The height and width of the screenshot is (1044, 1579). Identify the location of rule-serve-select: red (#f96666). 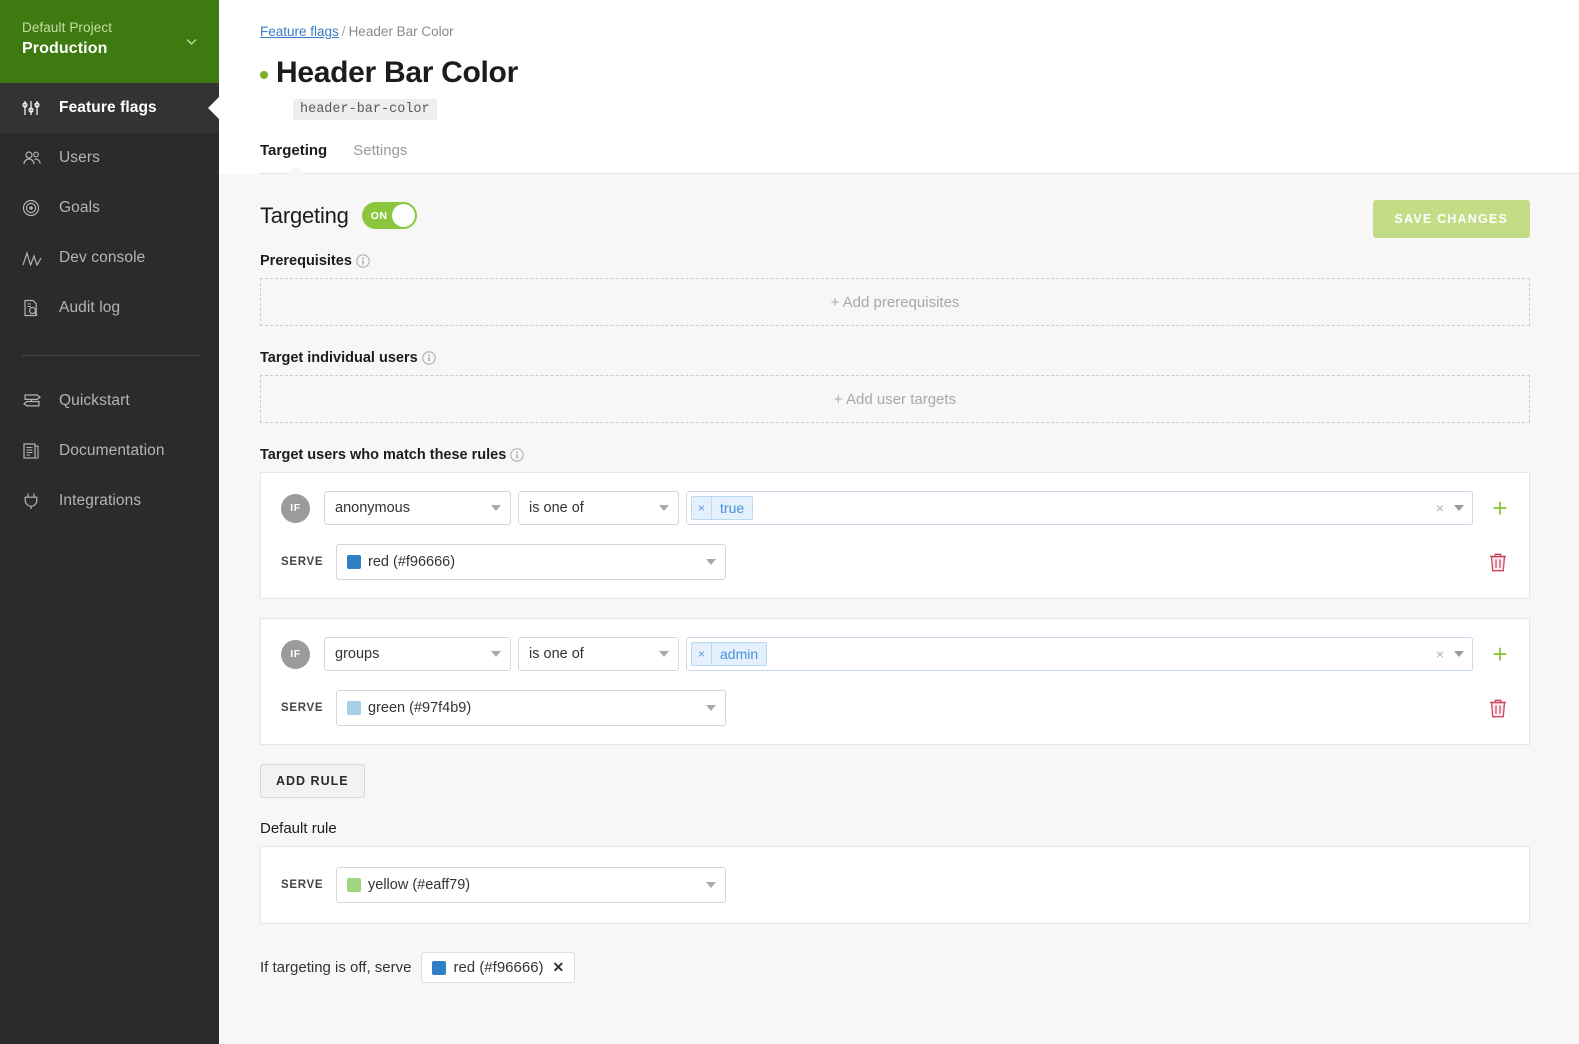
(531, 562).